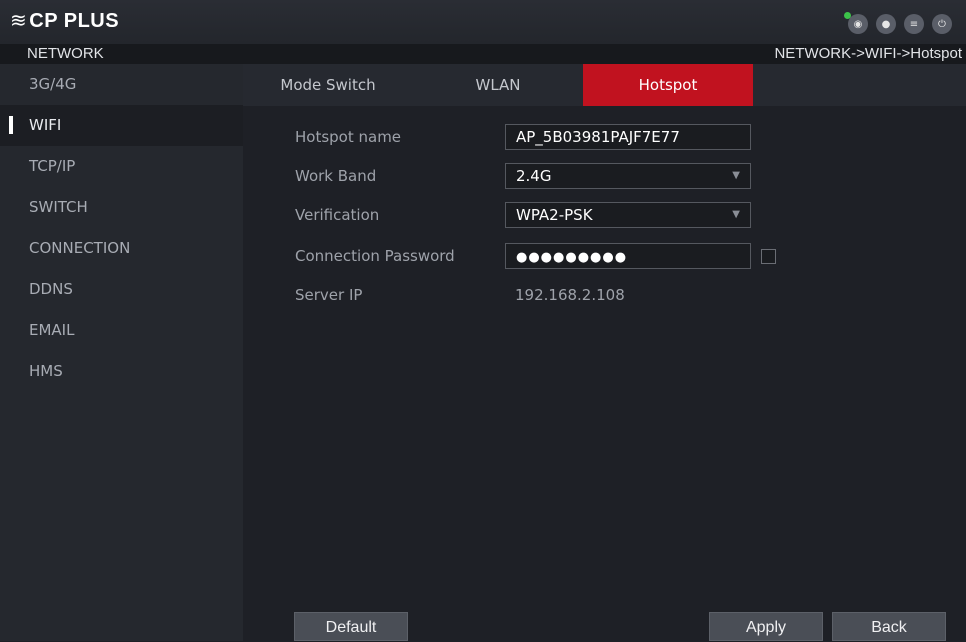 The image size is (966, 642). I want to click on status-dot, so click(847, 15).